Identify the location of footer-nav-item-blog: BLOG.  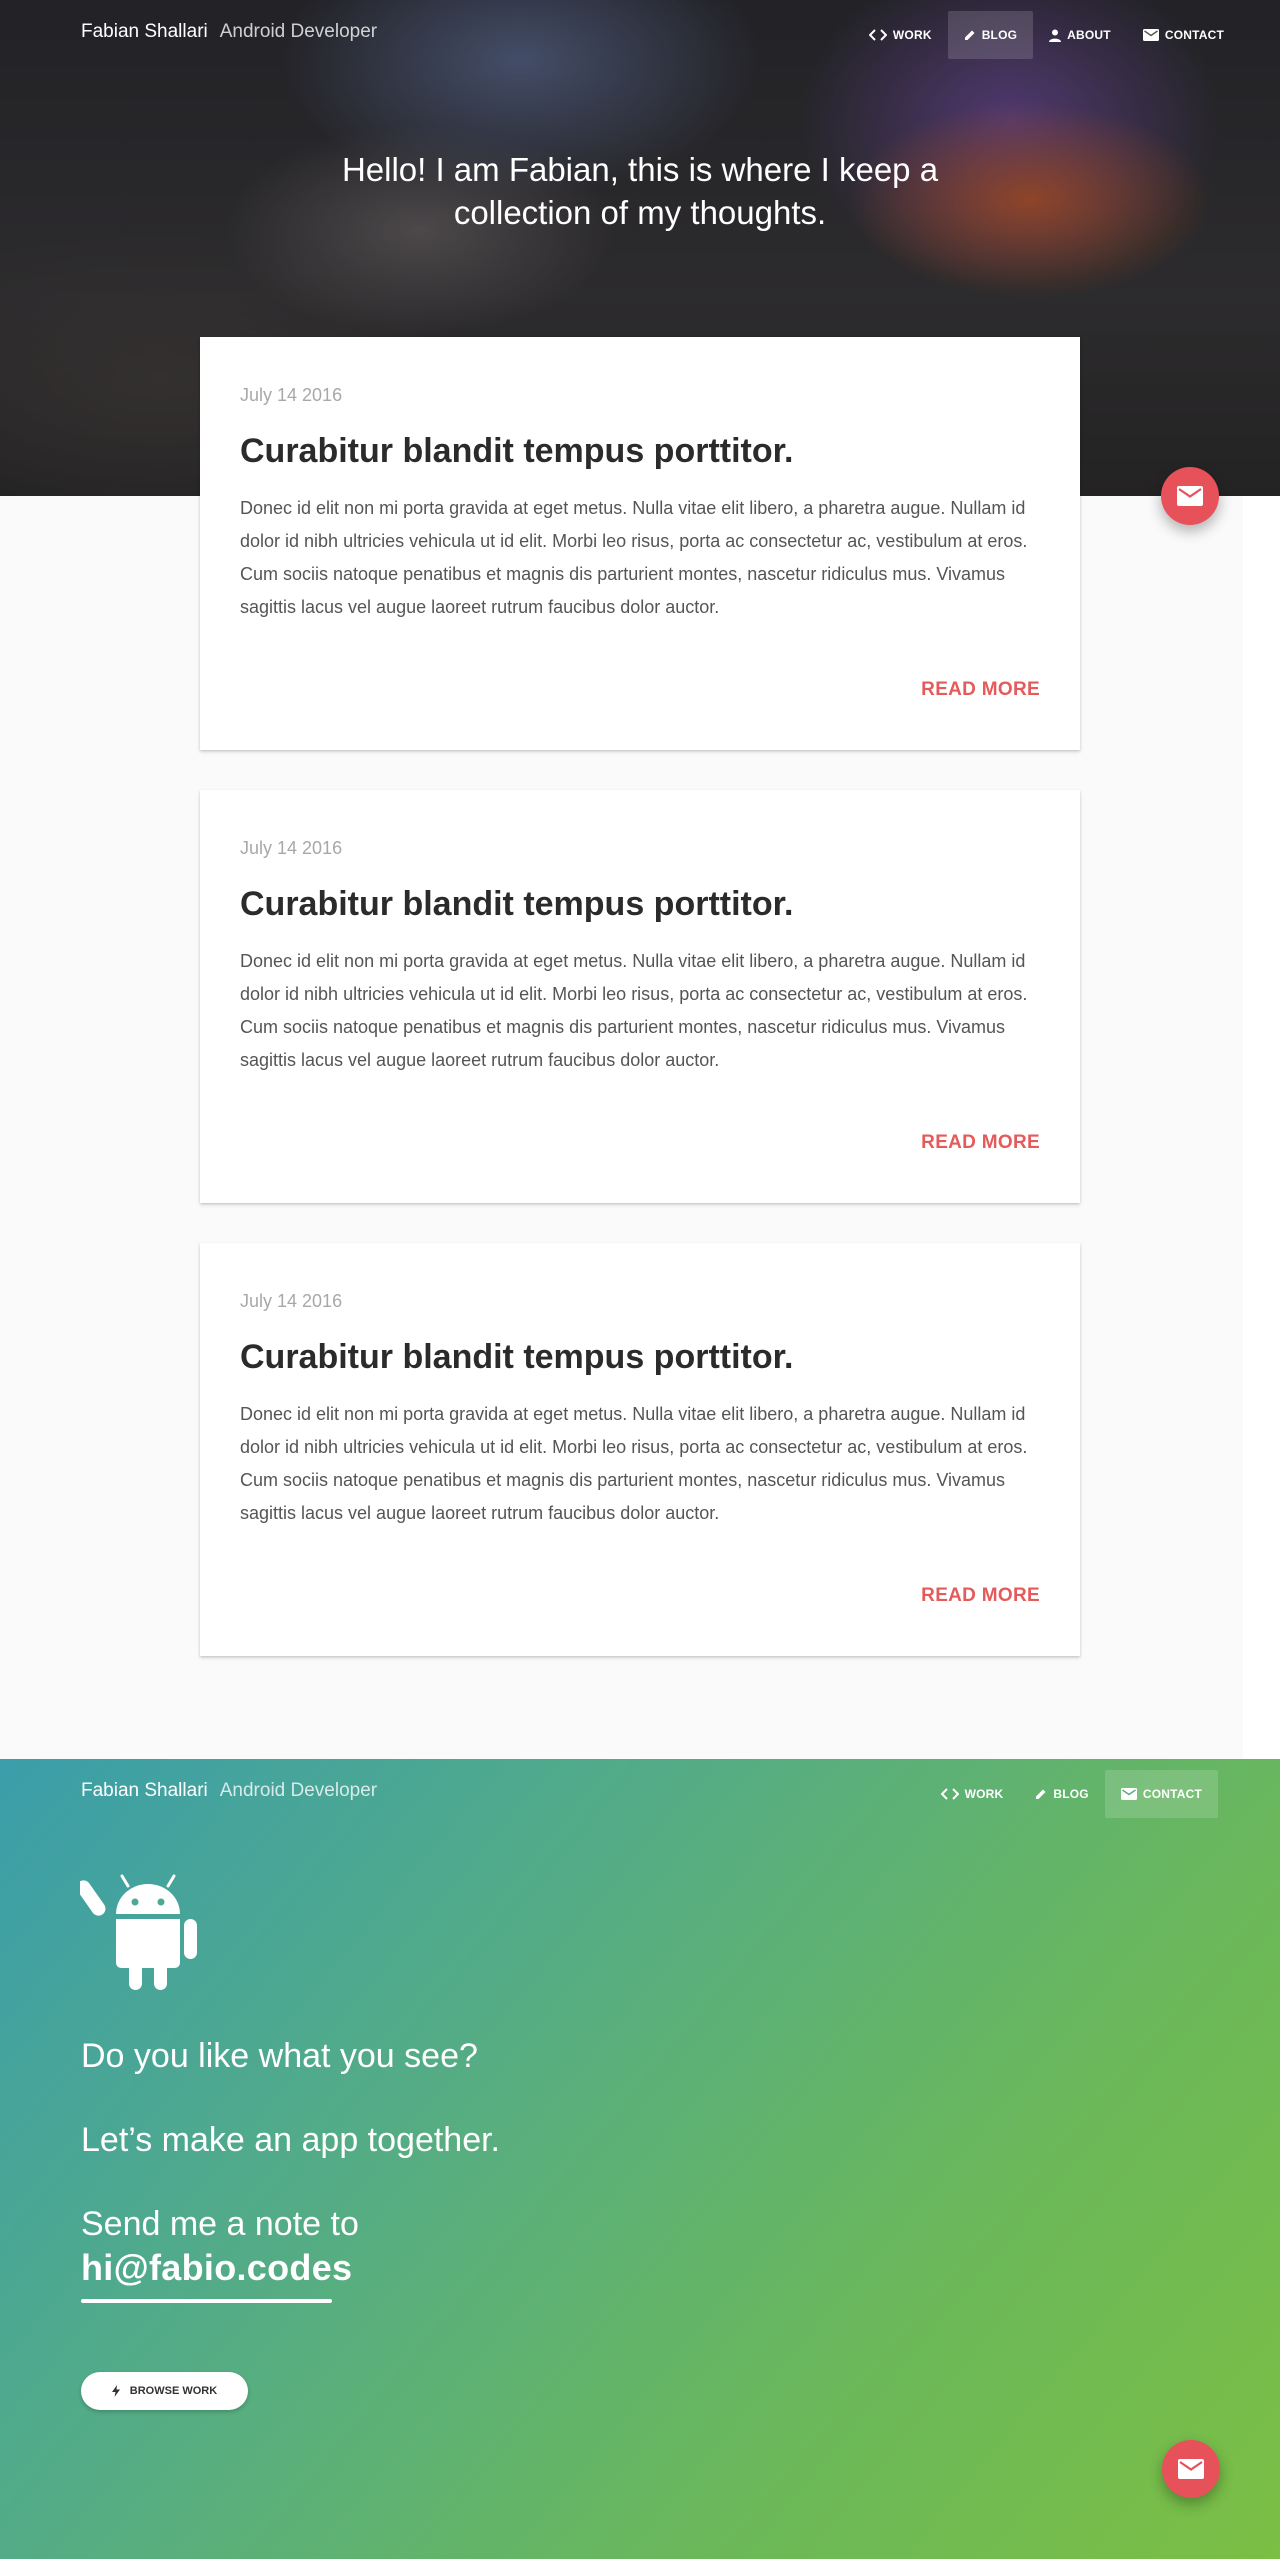
(1061, 1794).